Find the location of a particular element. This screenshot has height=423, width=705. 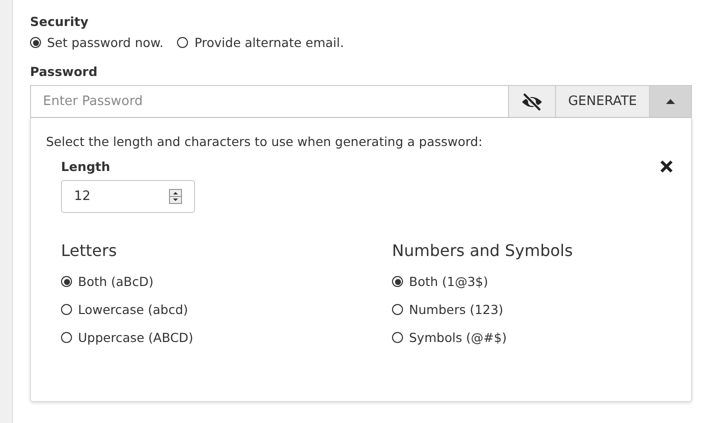

section-label: Security is located at coordinates (59, 21).